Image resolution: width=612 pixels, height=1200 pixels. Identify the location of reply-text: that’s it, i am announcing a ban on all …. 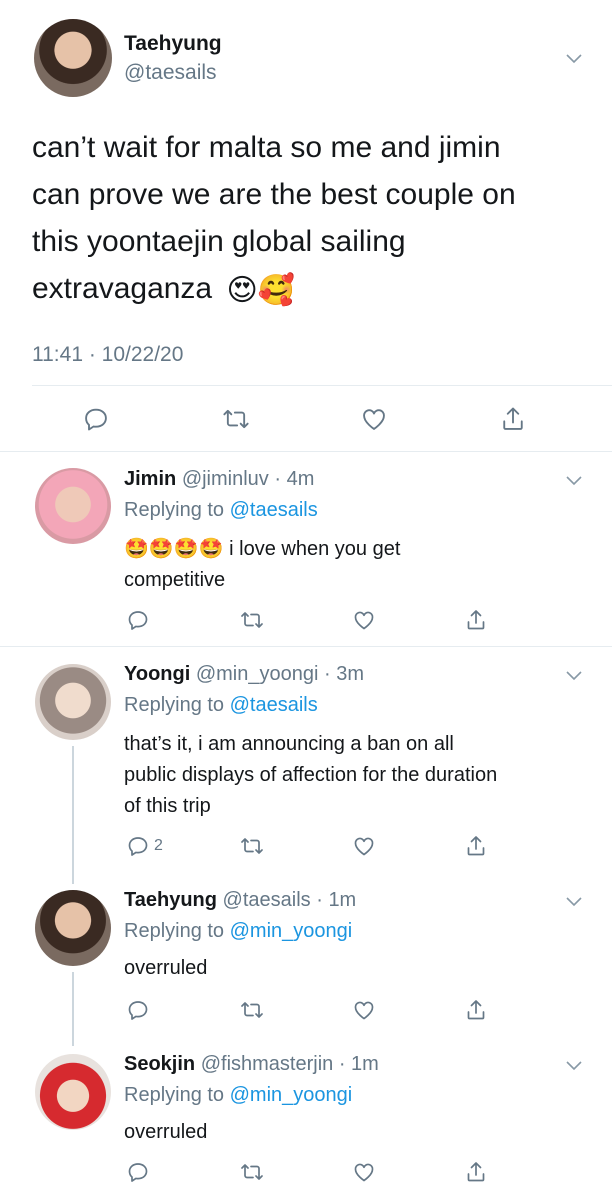
(364, 775).